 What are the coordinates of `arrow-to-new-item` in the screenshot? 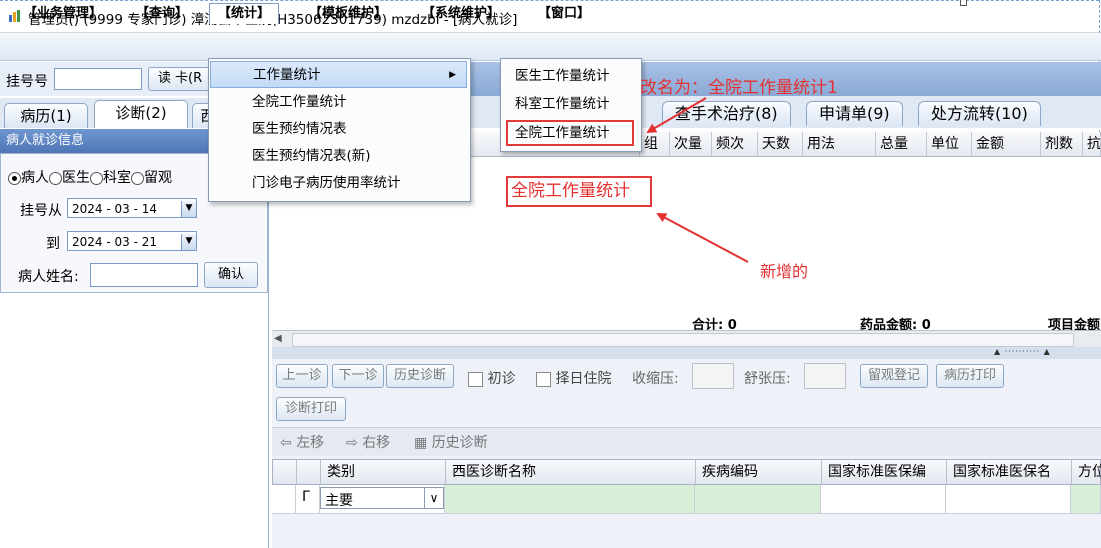 It's located at (702, 238).